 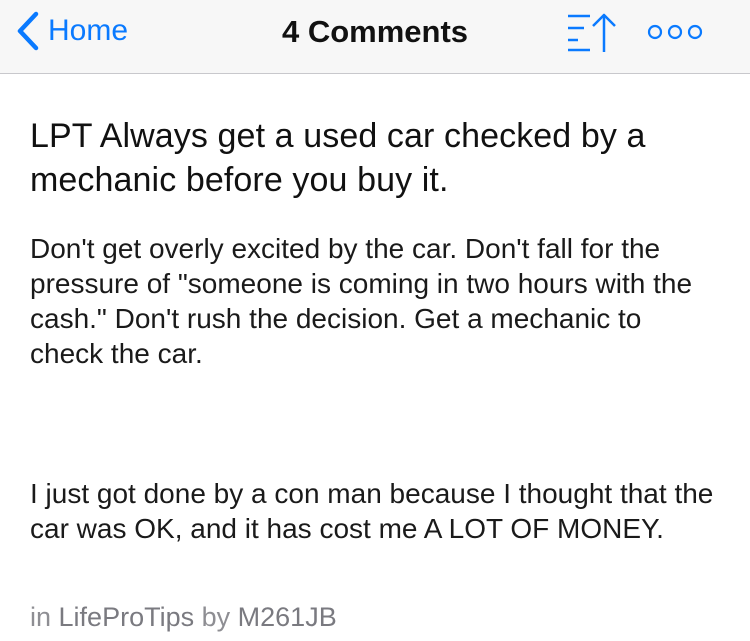 What do you see at coordinates (375, 37) in the screenshot?
I see `navigation-bar: Home 4 Comments` at bounding box center [375, 37].